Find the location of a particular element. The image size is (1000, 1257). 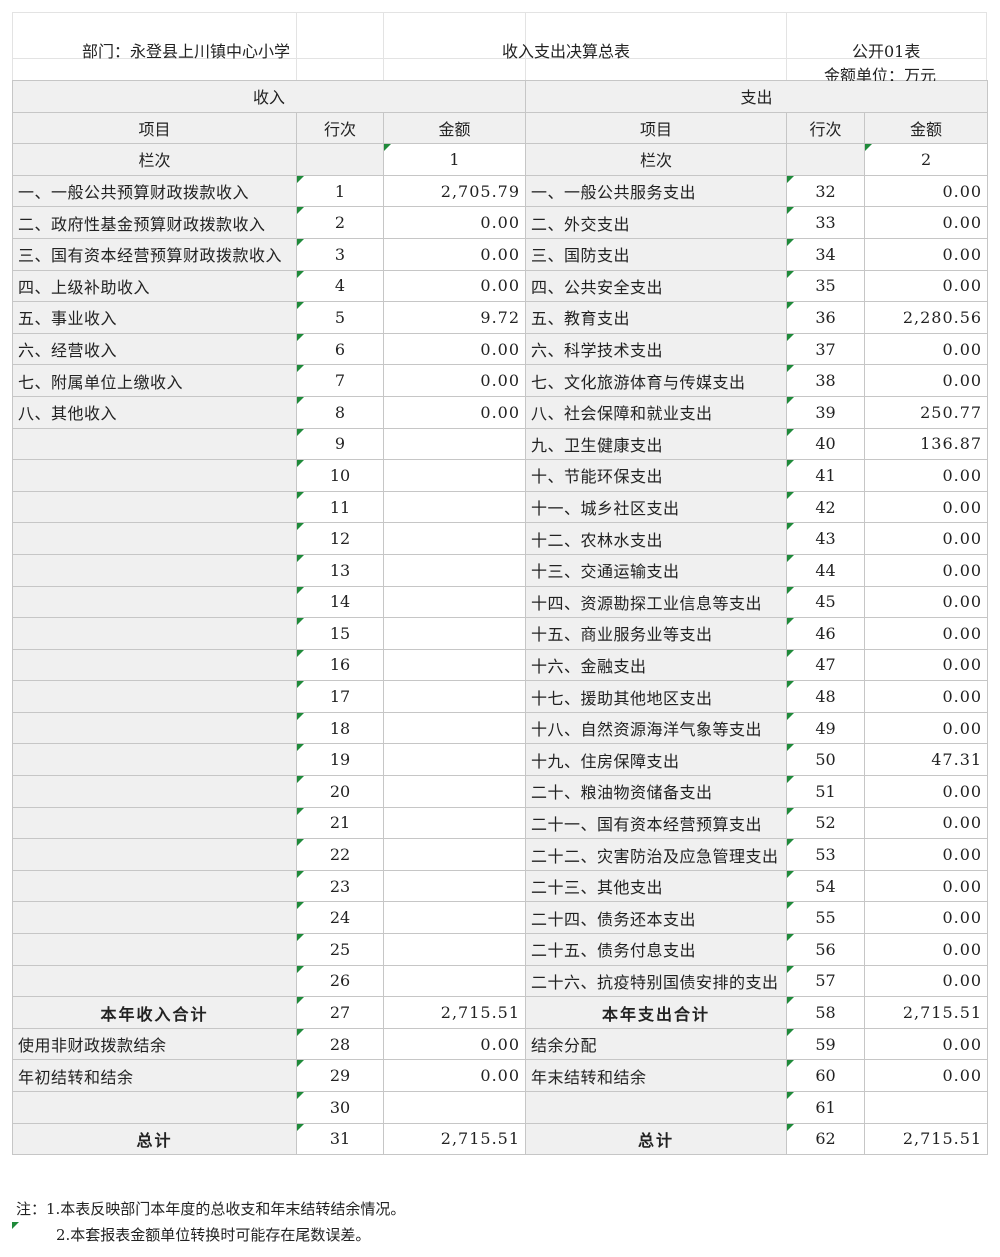

income-item: 年初结转和结余 is located at coordinates (154, 1075).